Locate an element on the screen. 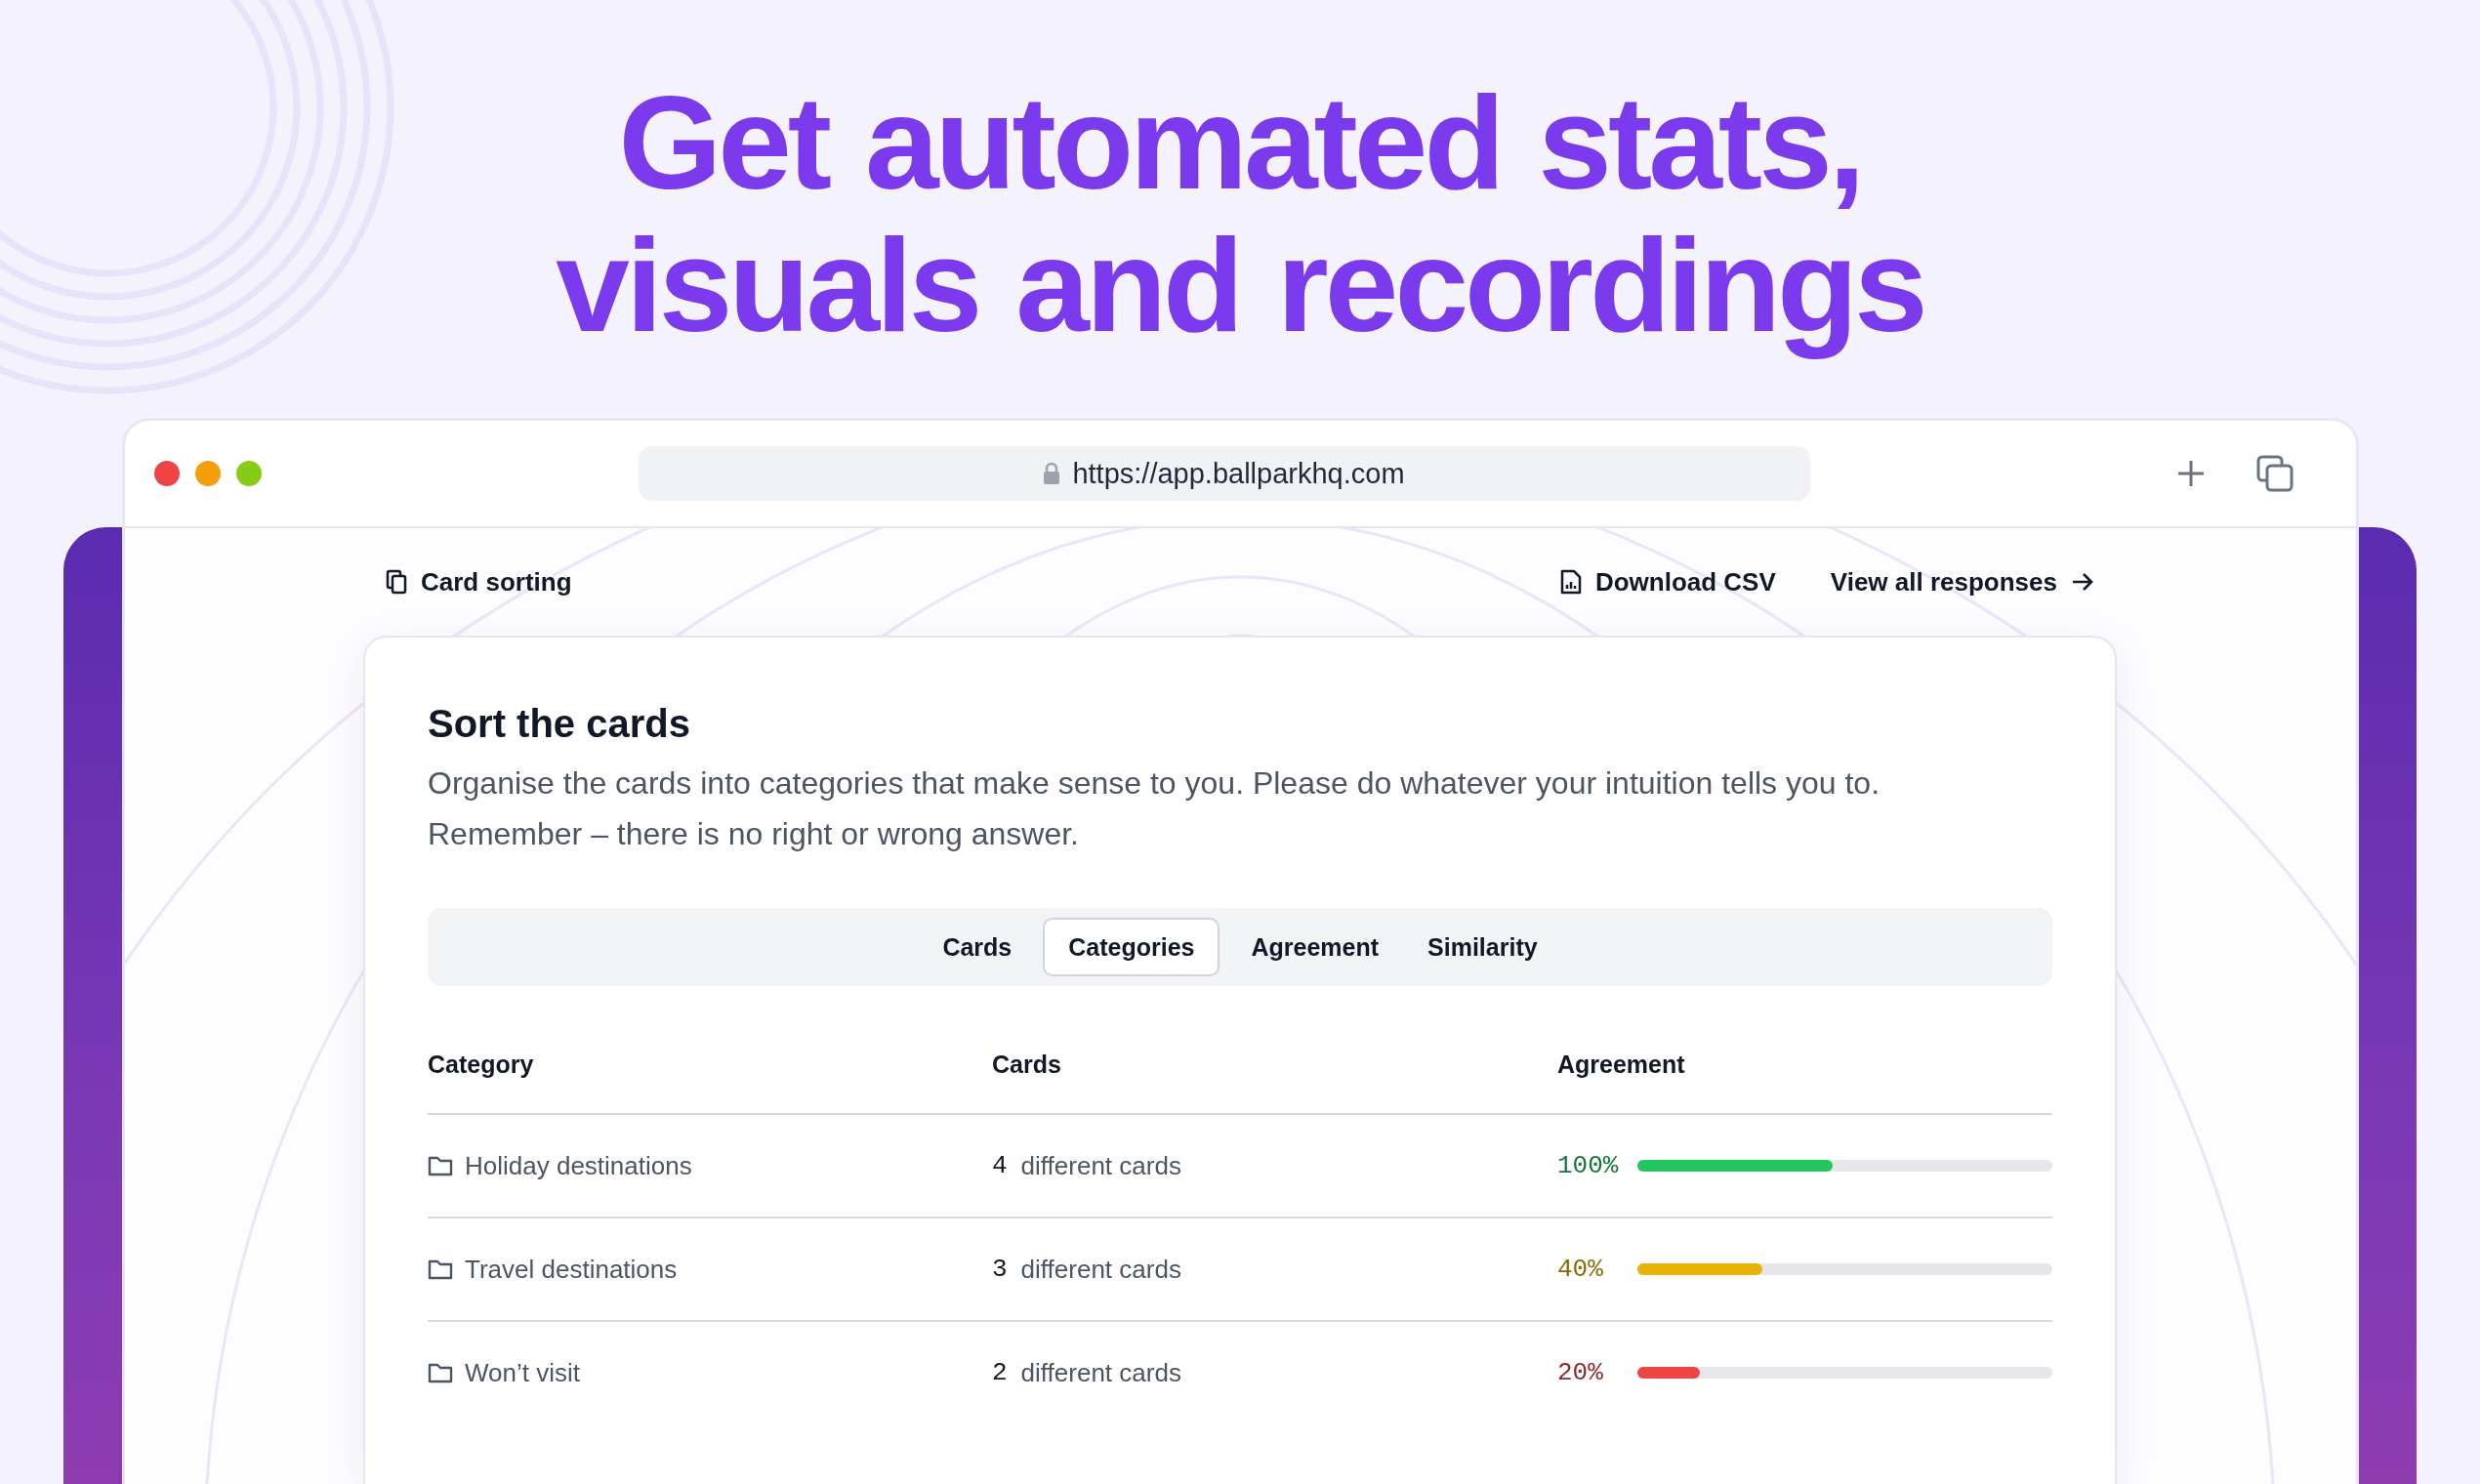 The width and height of the screenshot is (2480, 1484). tab: Cards is located at coordinates (977, 947).